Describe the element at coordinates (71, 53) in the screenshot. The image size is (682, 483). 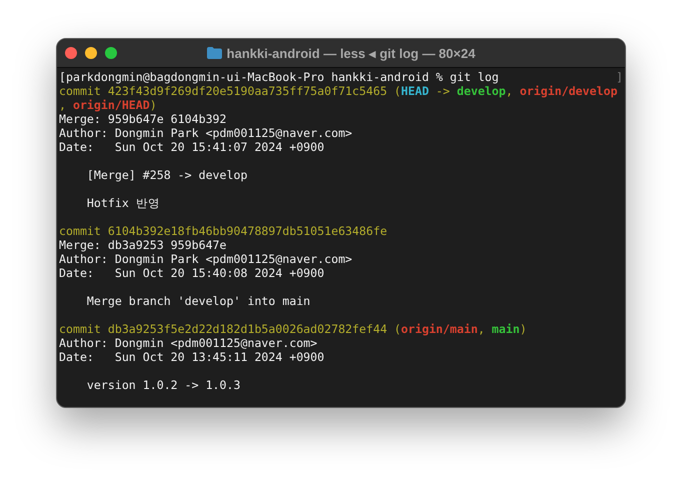
I see `close-button` at that location.